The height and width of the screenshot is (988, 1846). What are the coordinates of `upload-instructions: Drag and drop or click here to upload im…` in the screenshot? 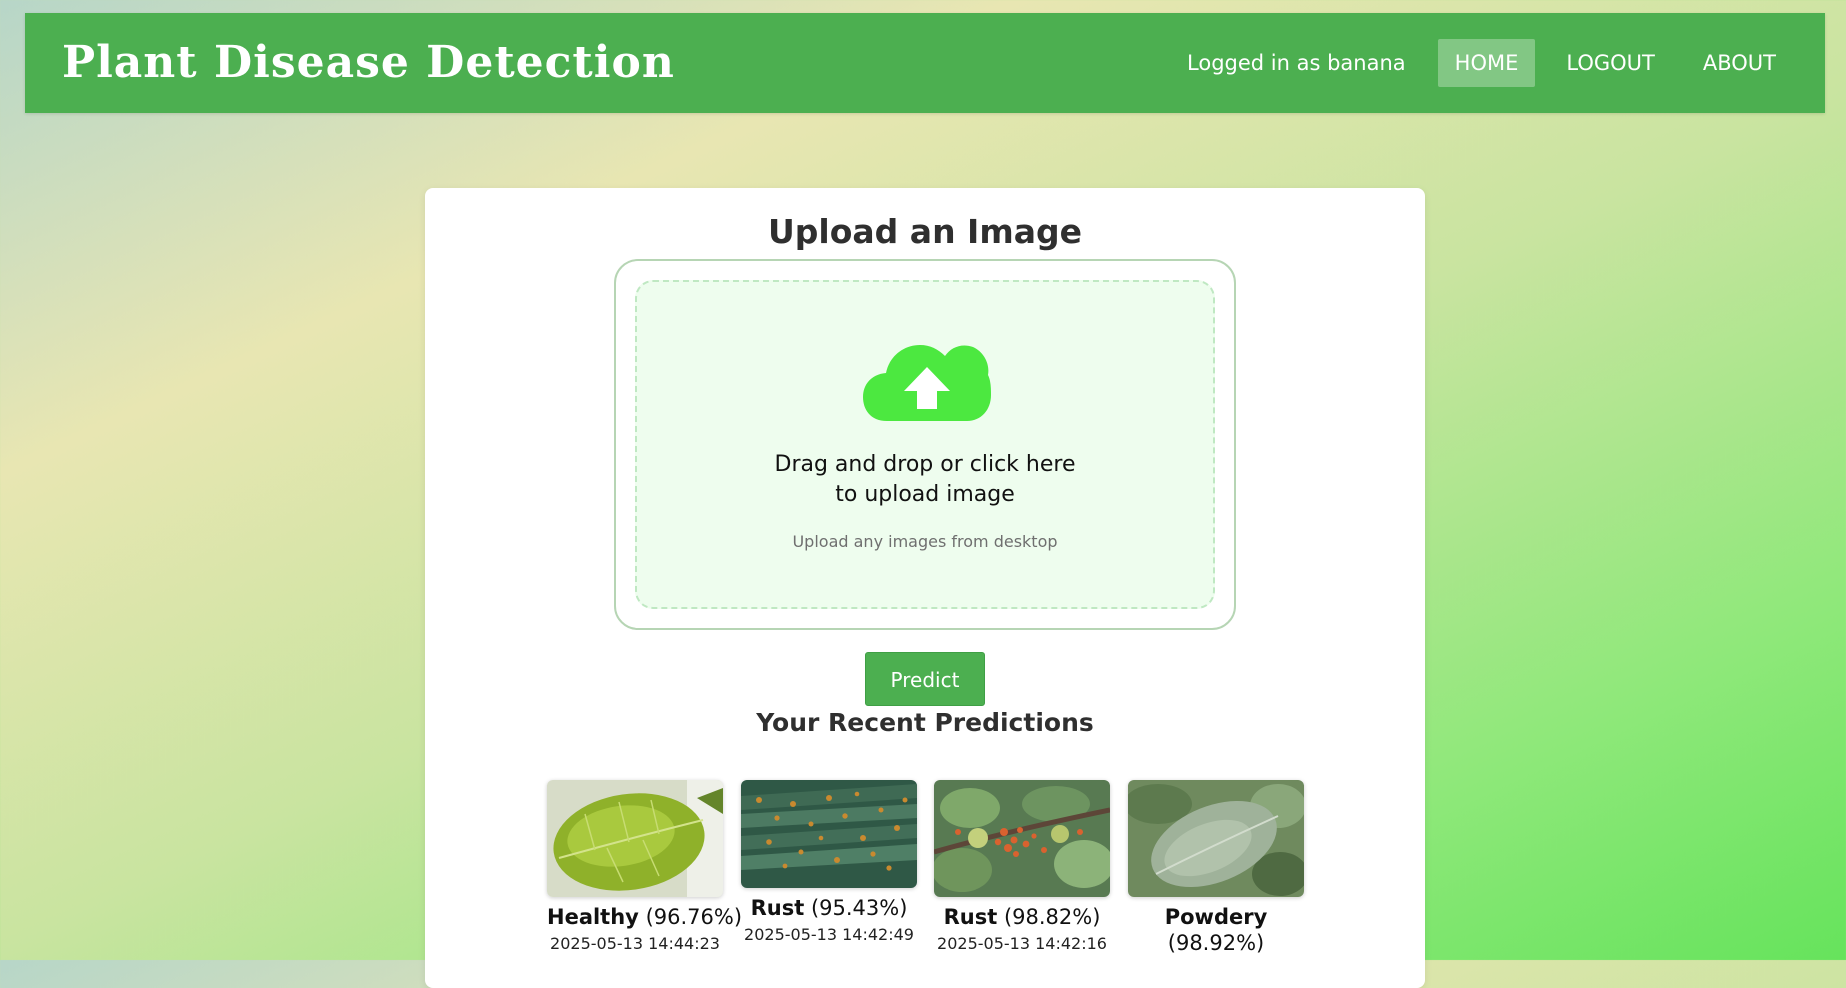 It's located at (925, 480).